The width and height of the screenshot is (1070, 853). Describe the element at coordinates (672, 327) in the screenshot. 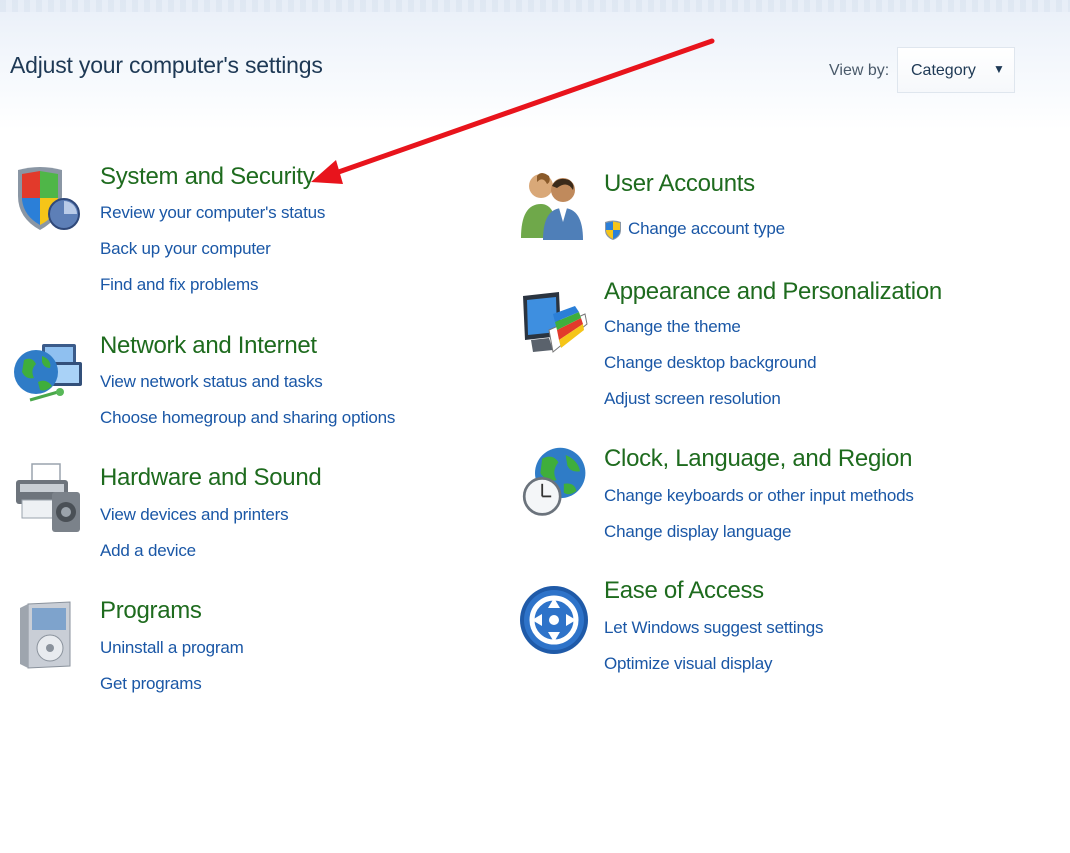

I see `link-change-theme: Change the theme` at that location.